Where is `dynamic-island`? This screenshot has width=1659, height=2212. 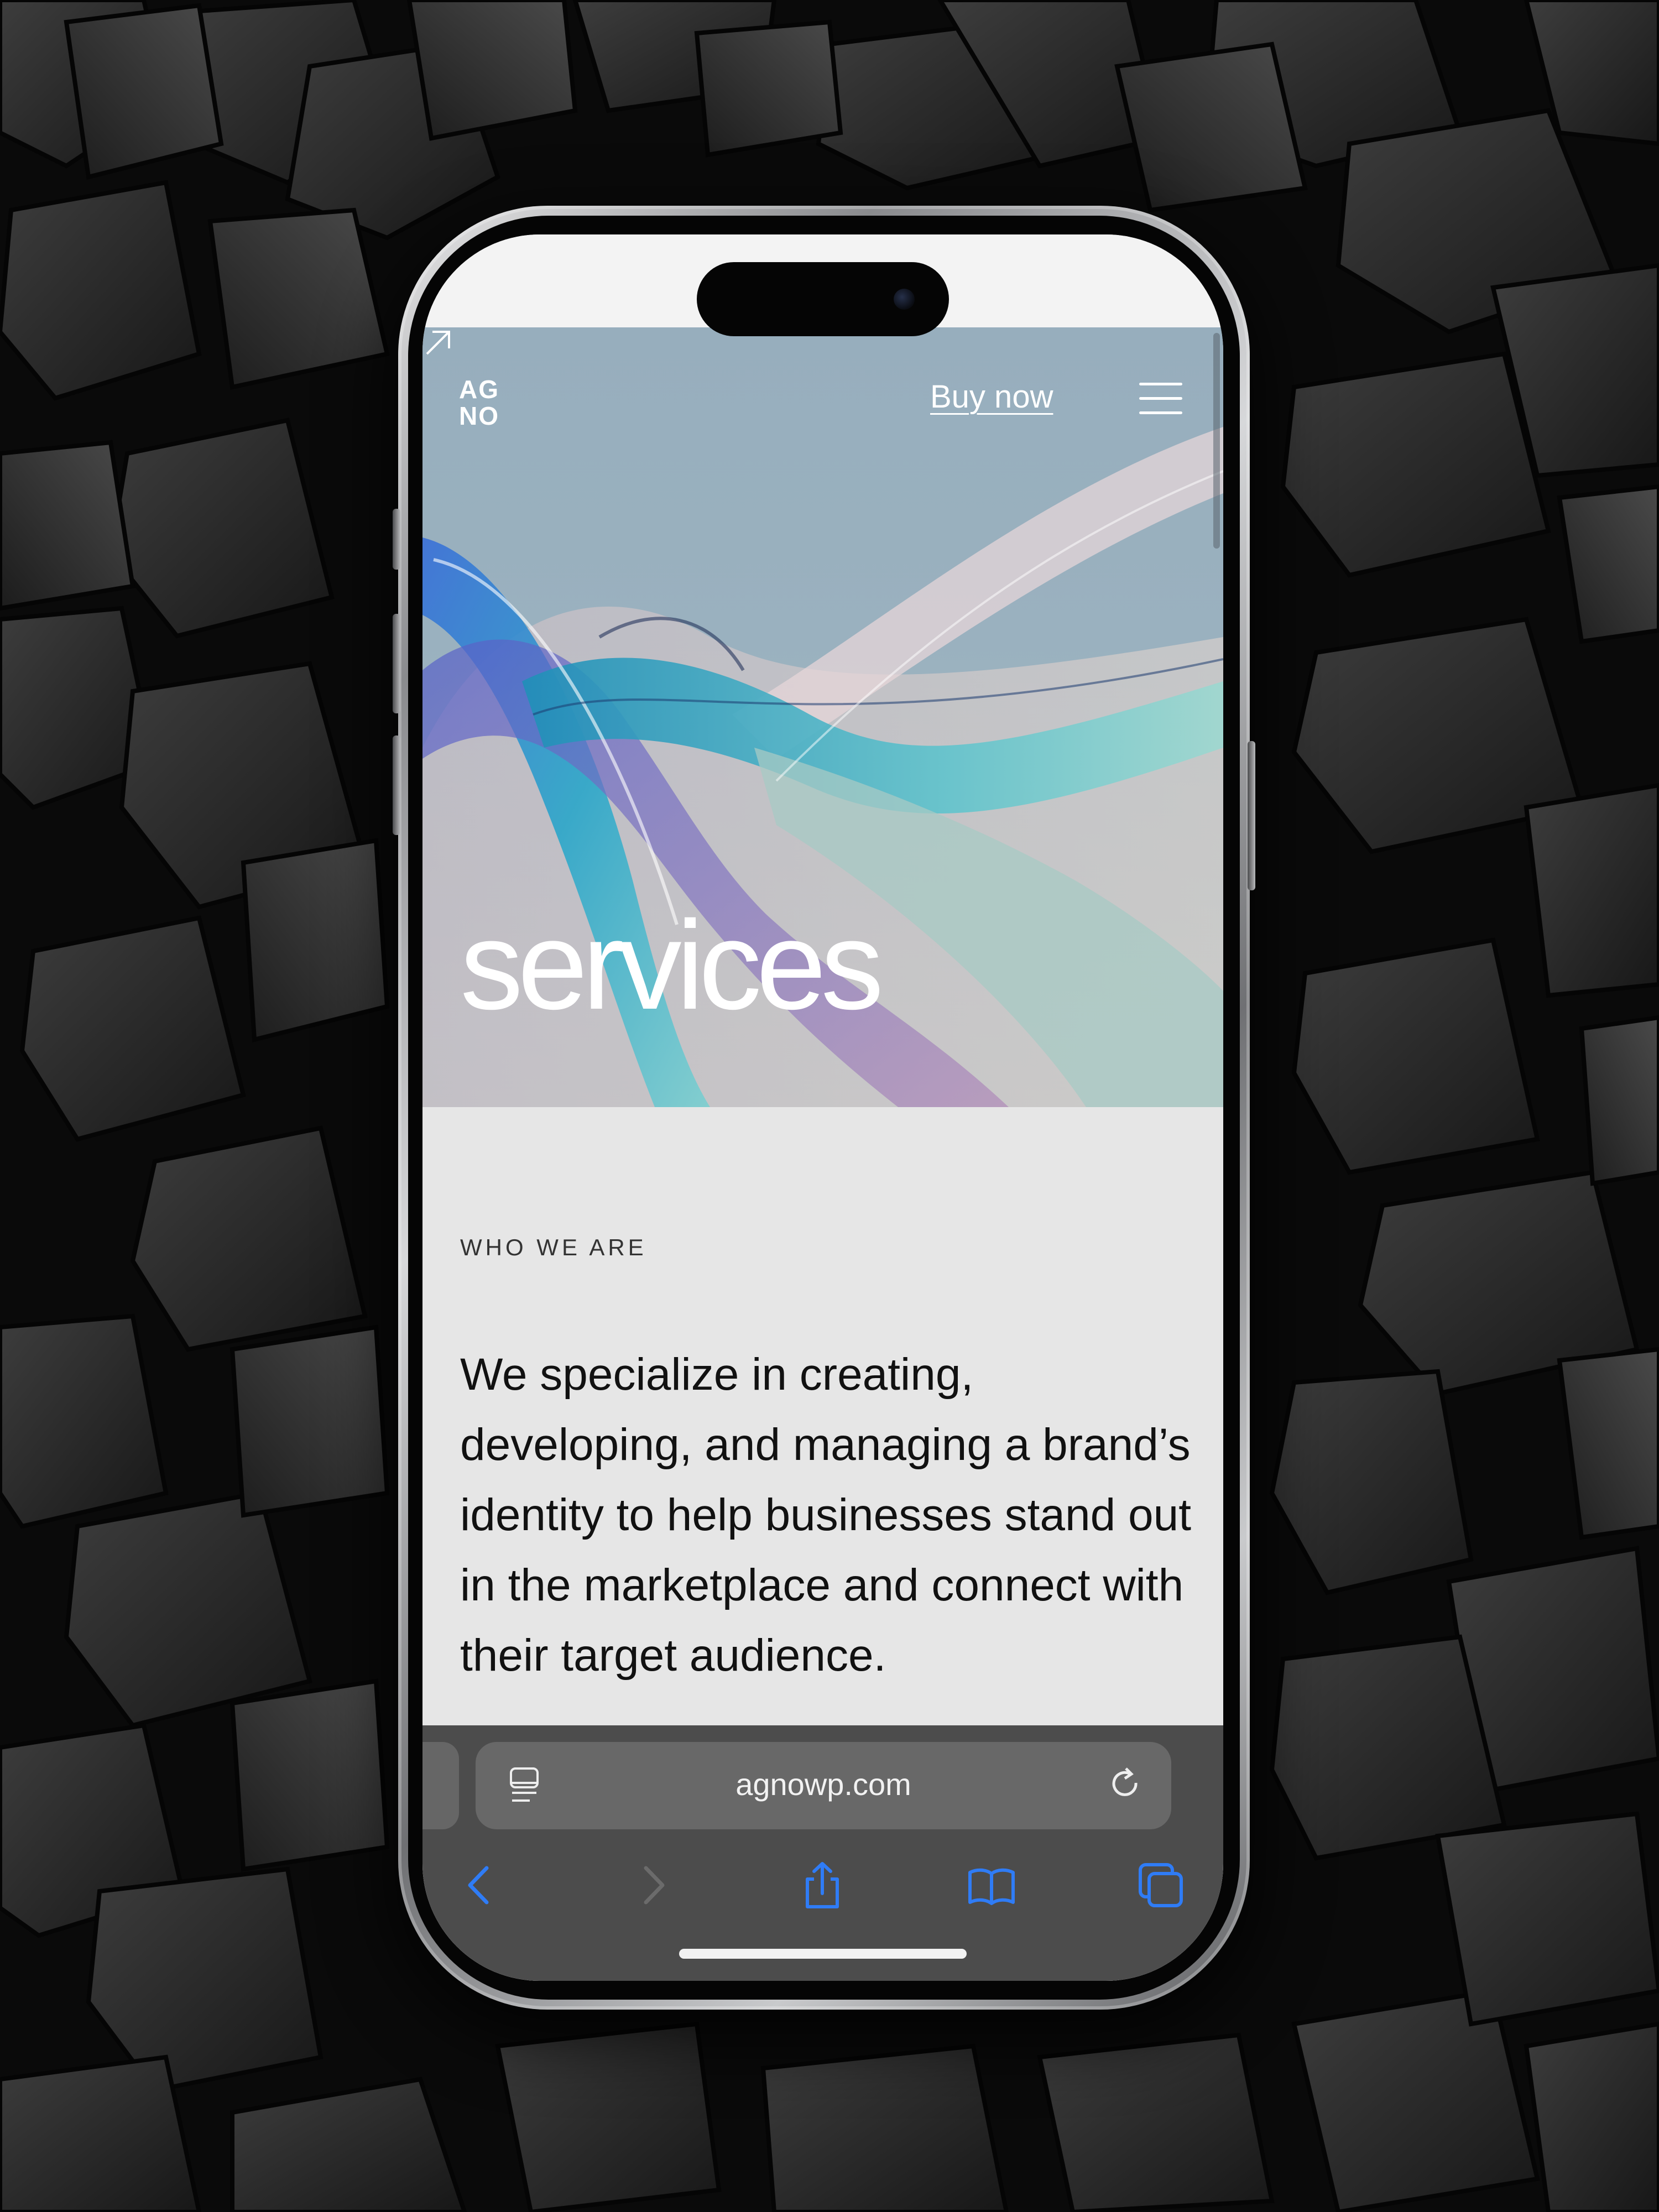
dynamic-island is located at coordinates (823, 299).